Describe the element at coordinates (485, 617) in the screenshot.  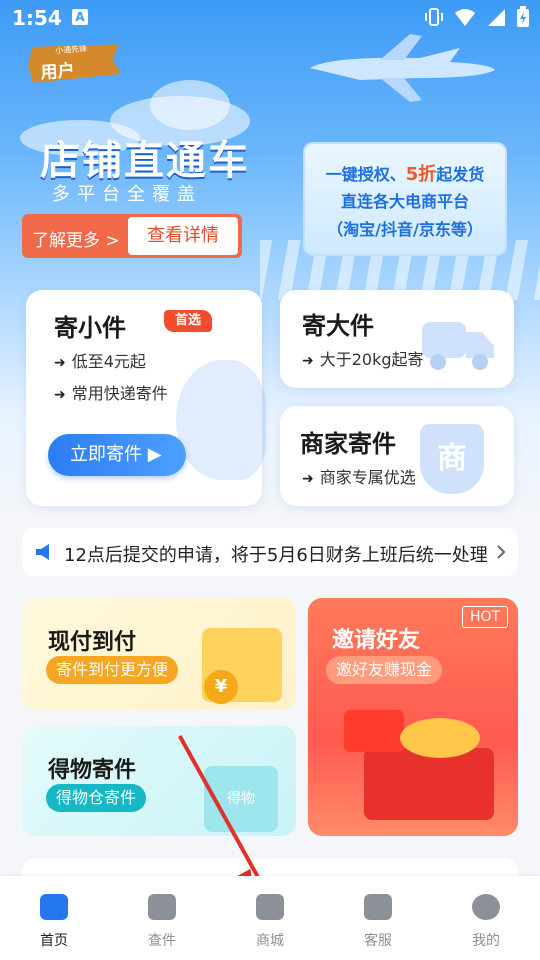
I see `hot-badge: HOT` at that location.